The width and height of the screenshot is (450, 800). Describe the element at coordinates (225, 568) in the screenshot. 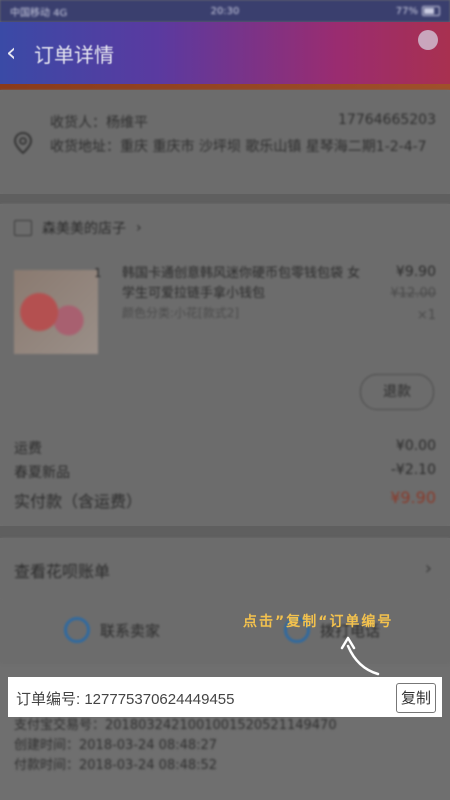

I see `bill-row: 查看花呗账单 ›` at that location.